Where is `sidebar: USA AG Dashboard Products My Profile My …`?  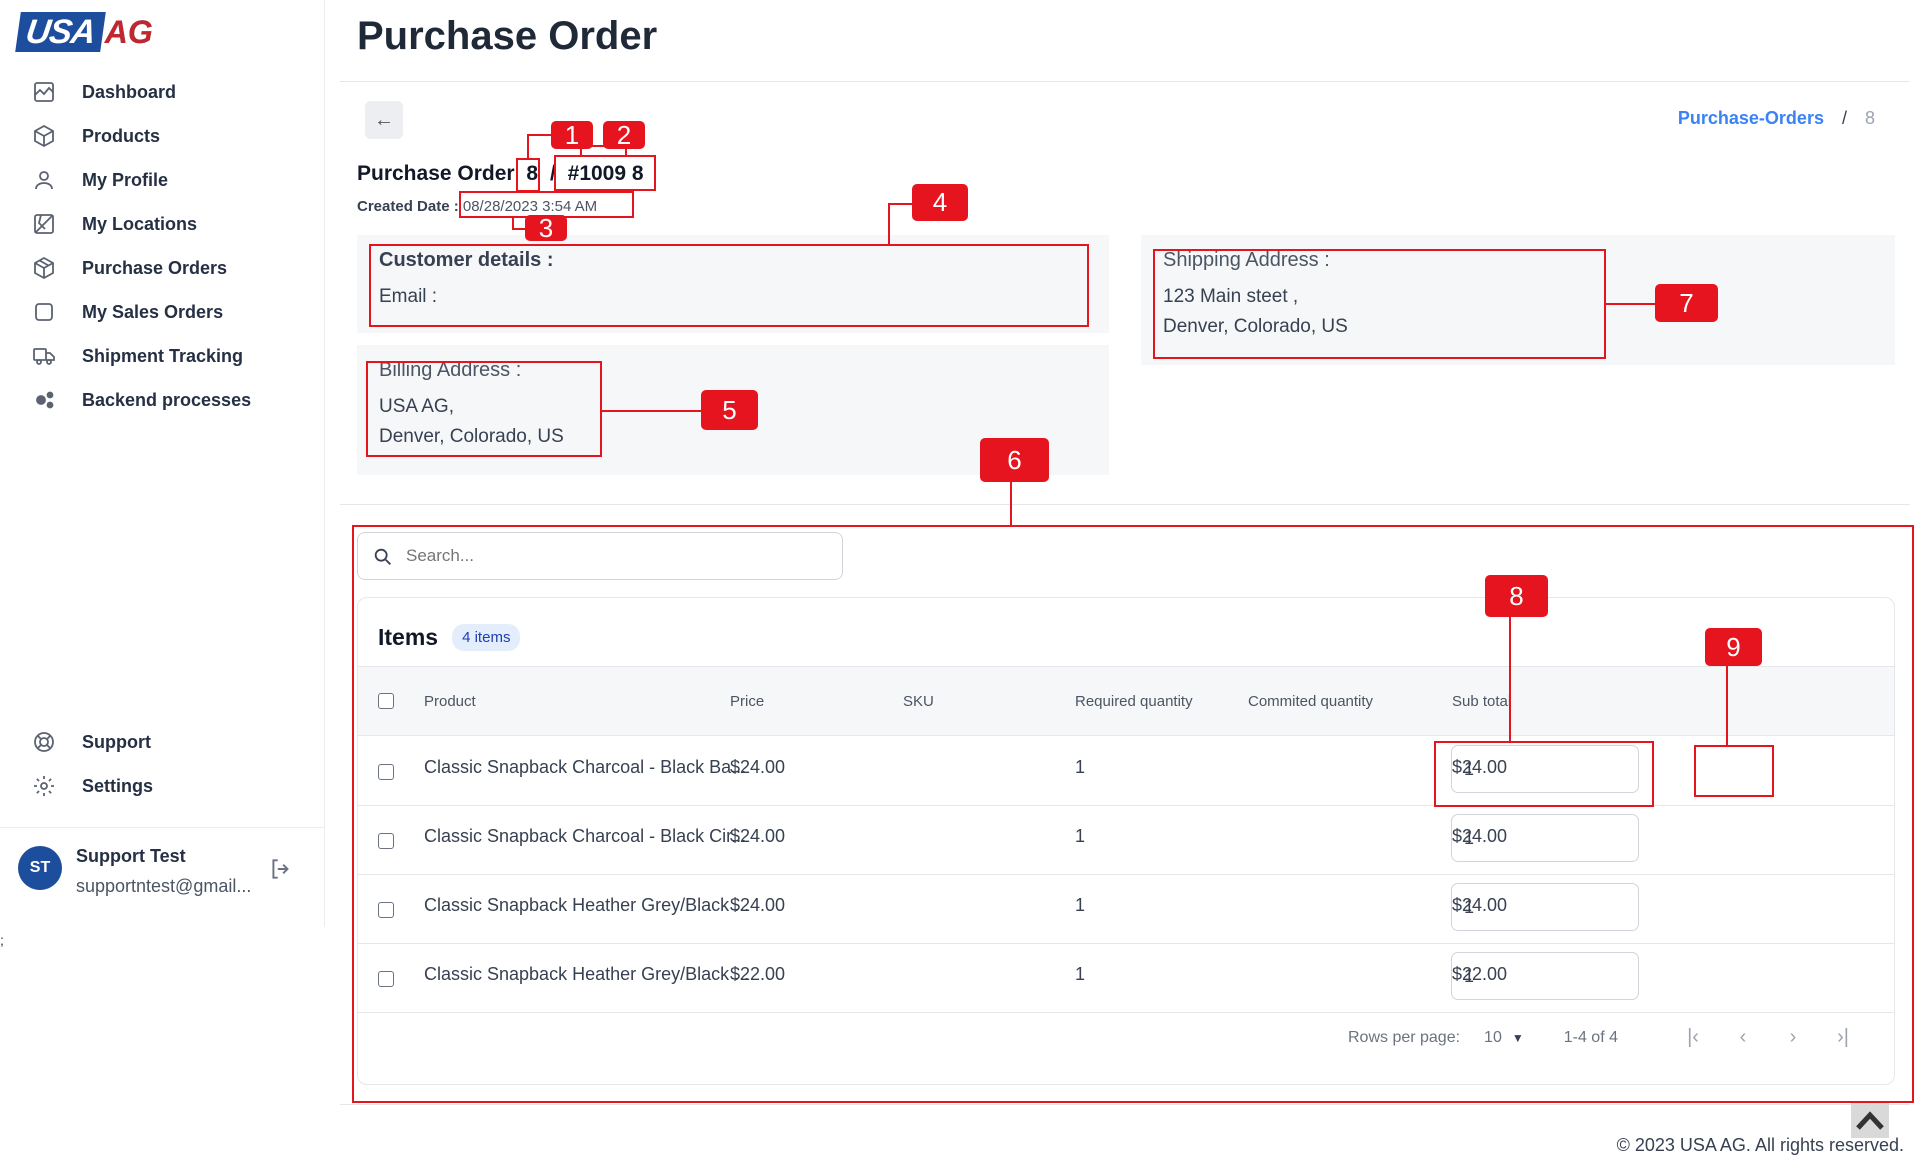 sidebar: USA AG Dashboard Products My Profile My … is located at coordinates (162, 463).